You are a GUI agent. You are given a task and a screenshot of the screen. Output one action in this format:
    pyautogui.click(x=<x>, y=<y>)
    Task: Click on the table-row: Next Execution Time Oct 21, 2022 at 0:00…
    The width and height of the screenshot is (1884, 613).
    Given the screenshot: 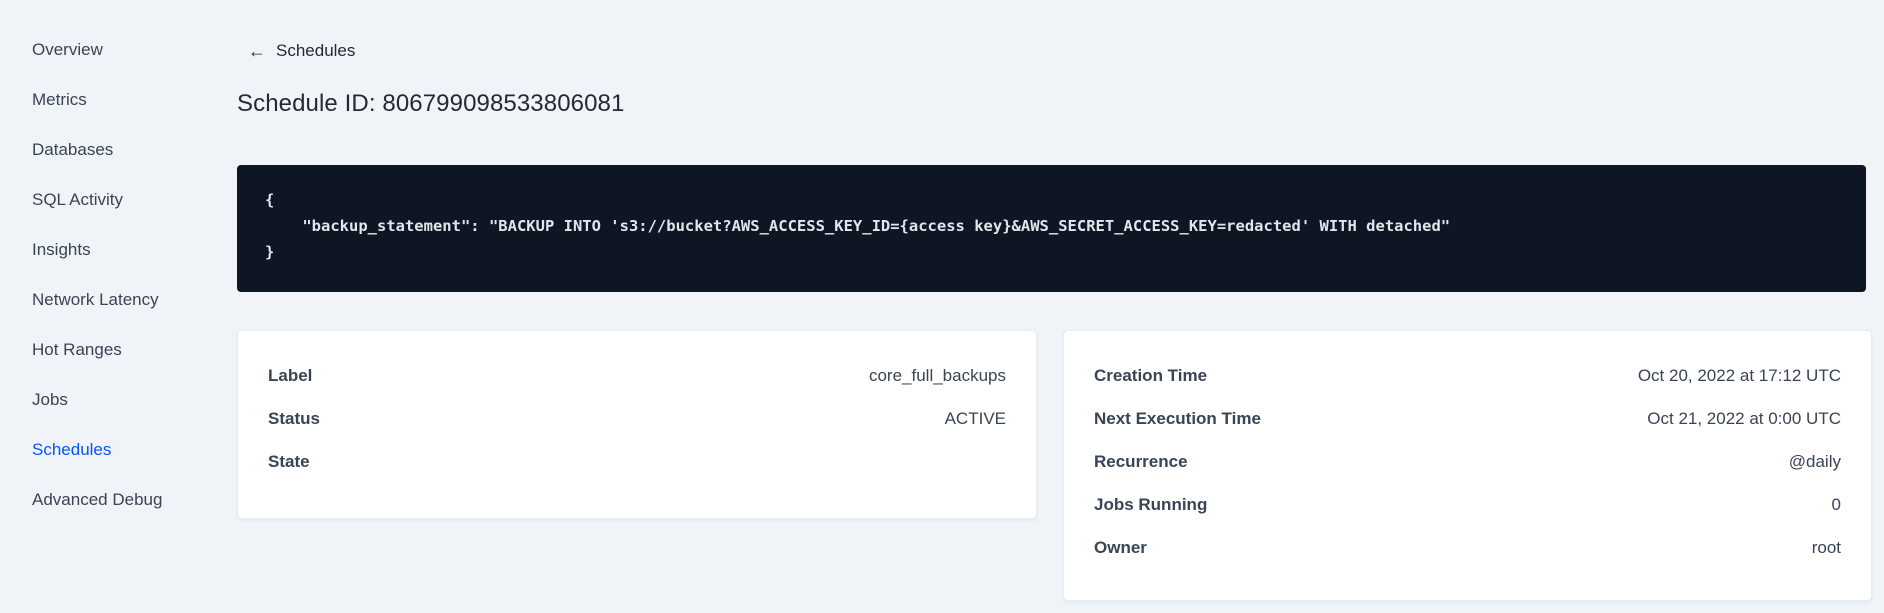 What is the action you would take?
    pyautogui.click(x=1467, y=418)
    